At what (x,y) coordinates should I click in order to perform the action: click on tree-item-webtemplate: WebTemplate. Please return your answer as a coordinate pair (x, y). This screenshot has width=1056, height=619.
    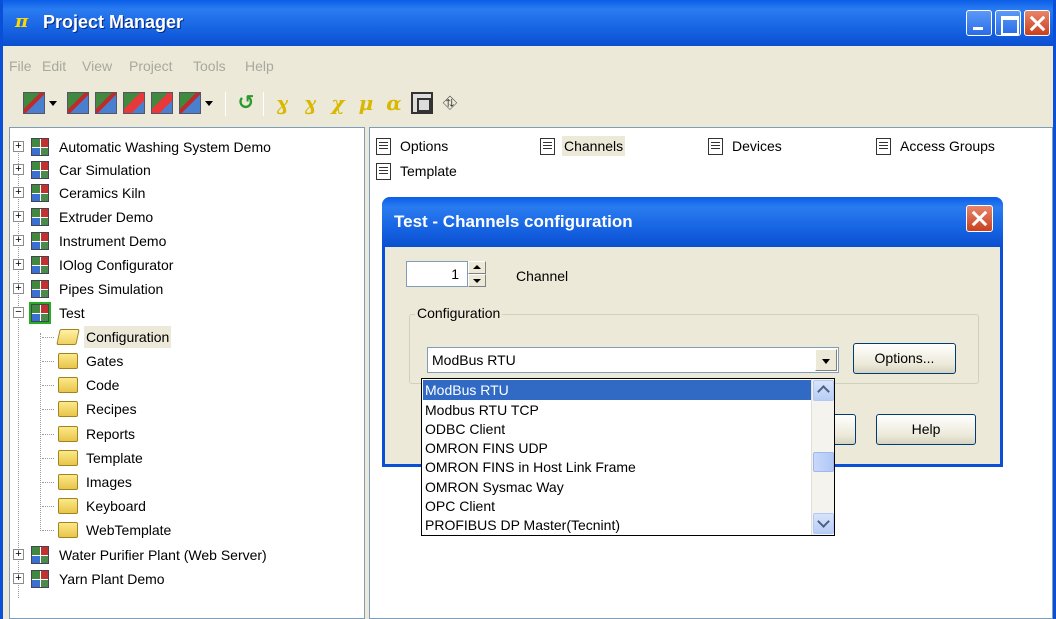
    Looking at the image, I should click on (192, 530).